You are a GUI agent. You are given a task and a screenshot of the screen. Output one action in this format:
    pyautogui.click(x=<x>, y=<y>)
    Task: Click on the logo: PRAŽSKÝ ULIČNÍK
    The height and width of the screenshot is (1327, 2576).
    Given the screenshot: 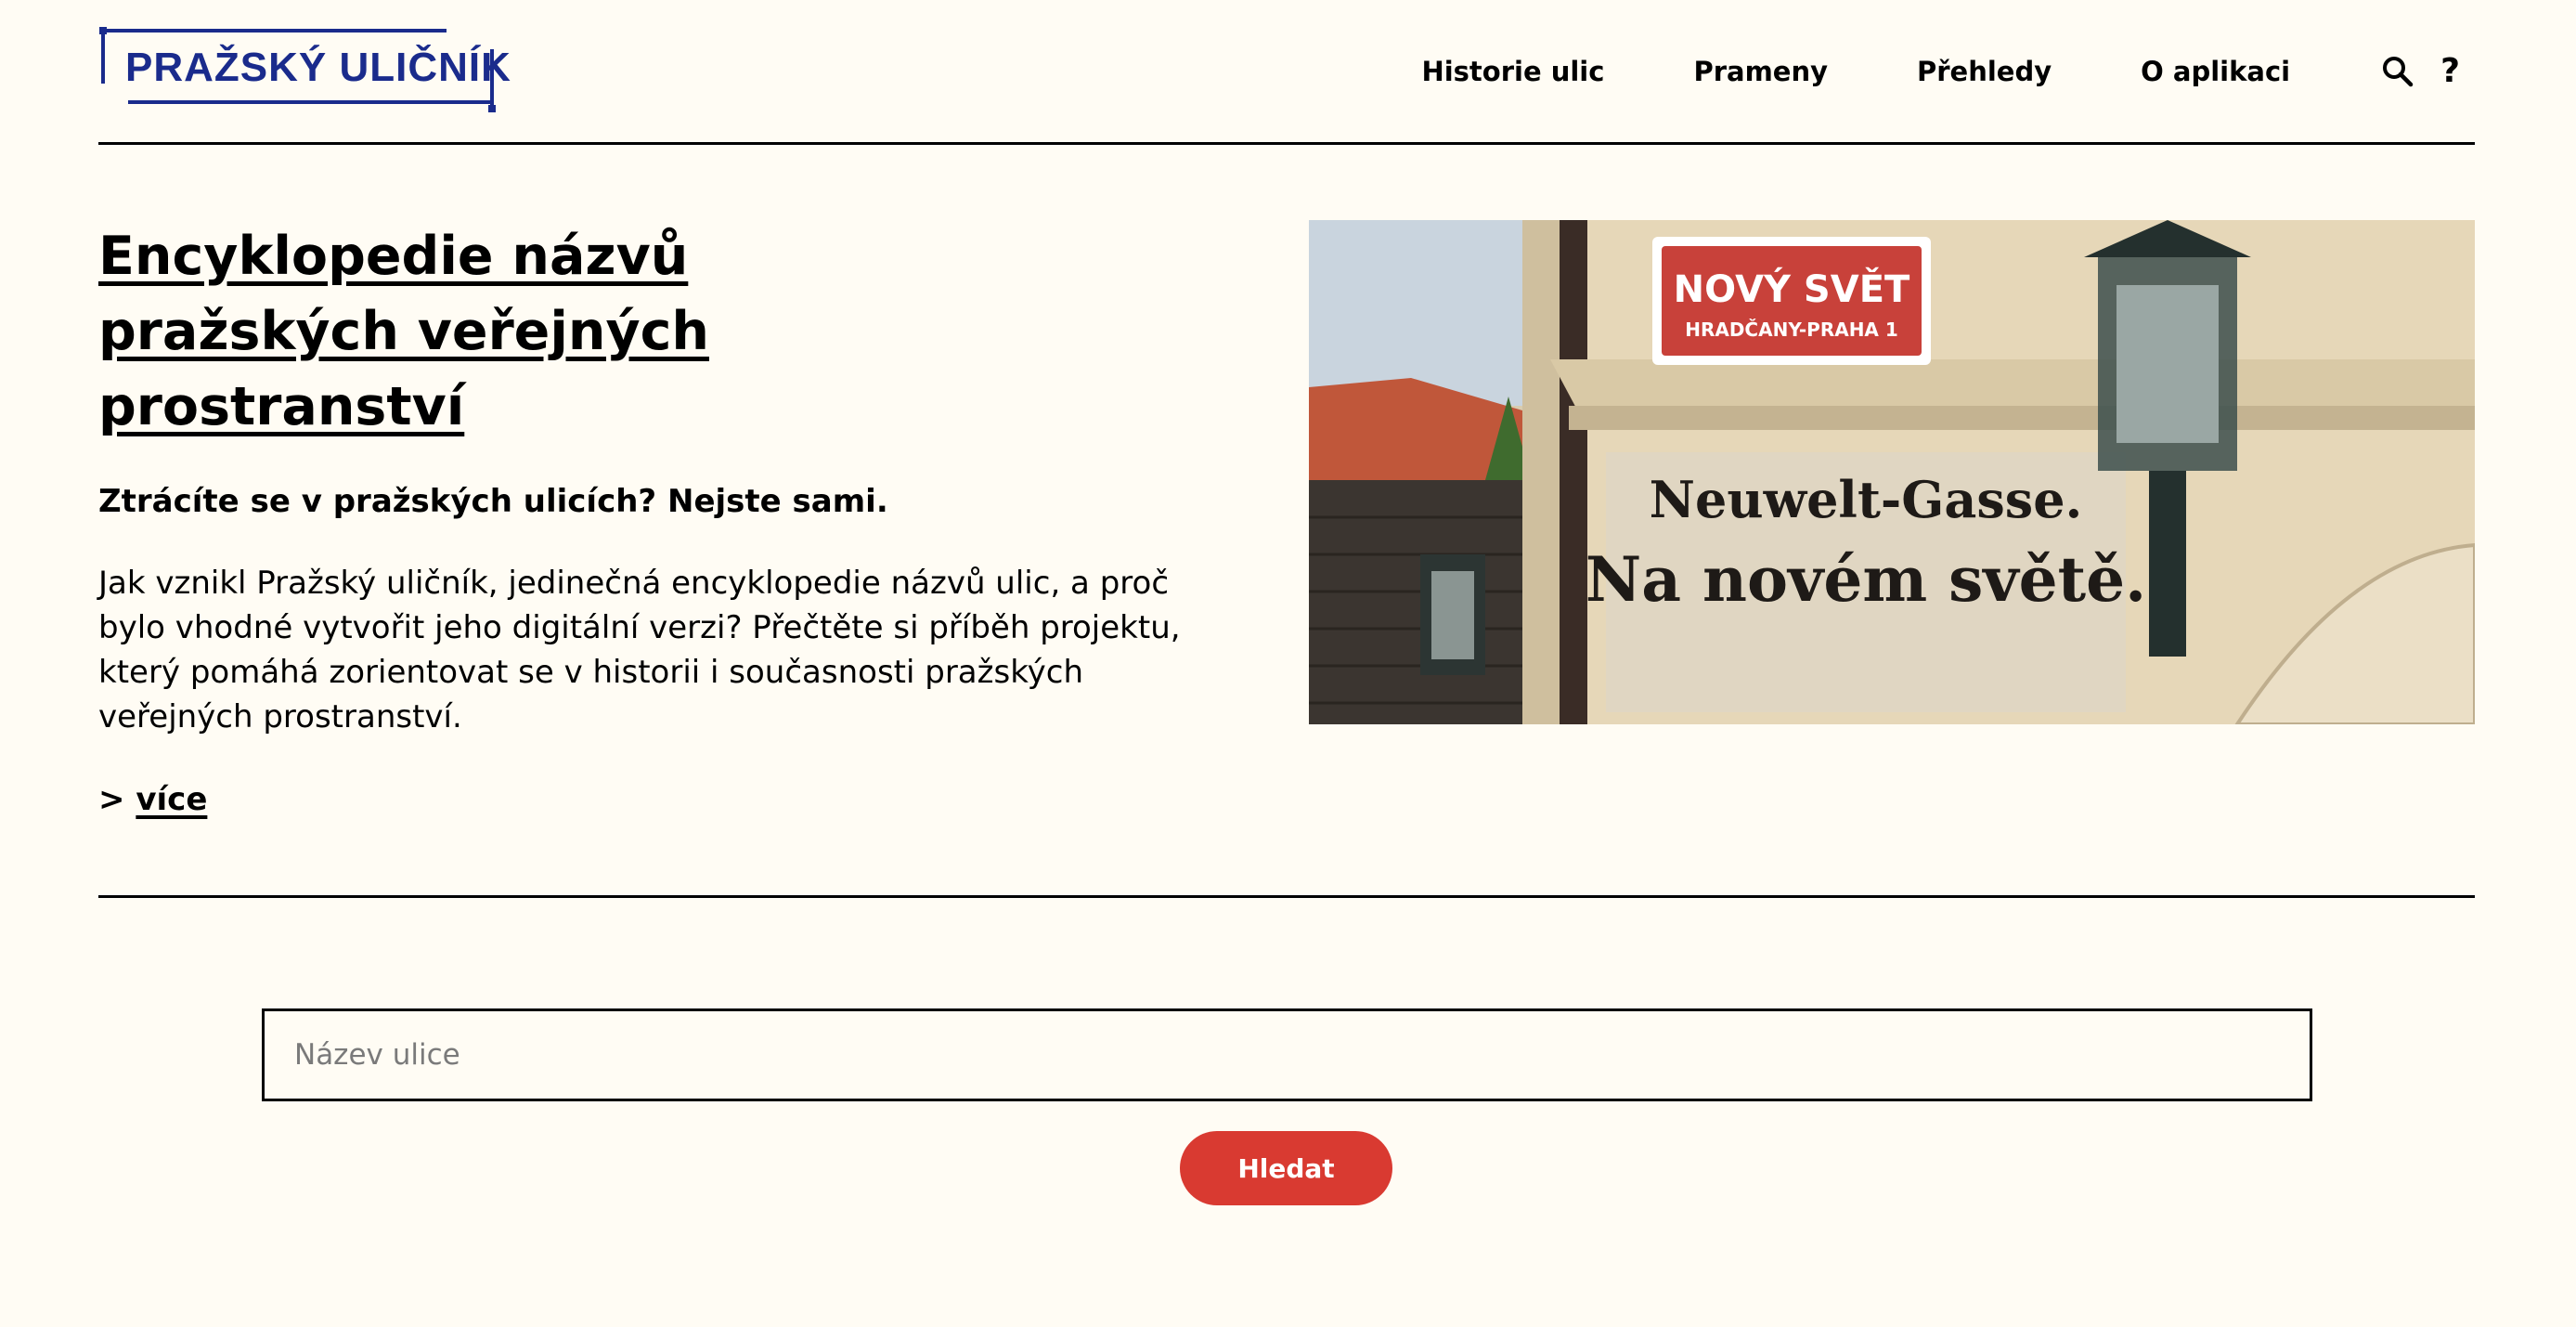 What is the action you would take?
    pyautogui.click(x=304, y=70)
    